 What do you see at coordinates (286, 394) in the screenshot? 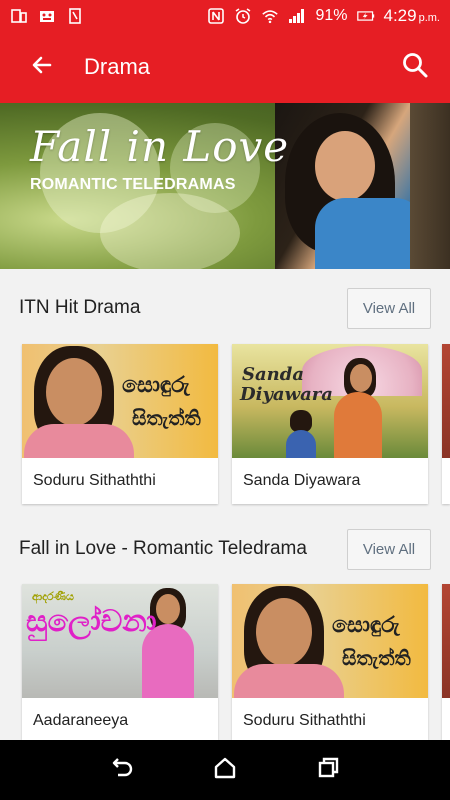
I see `thumb-text: Diyawara` at bounding box center [286, 394].